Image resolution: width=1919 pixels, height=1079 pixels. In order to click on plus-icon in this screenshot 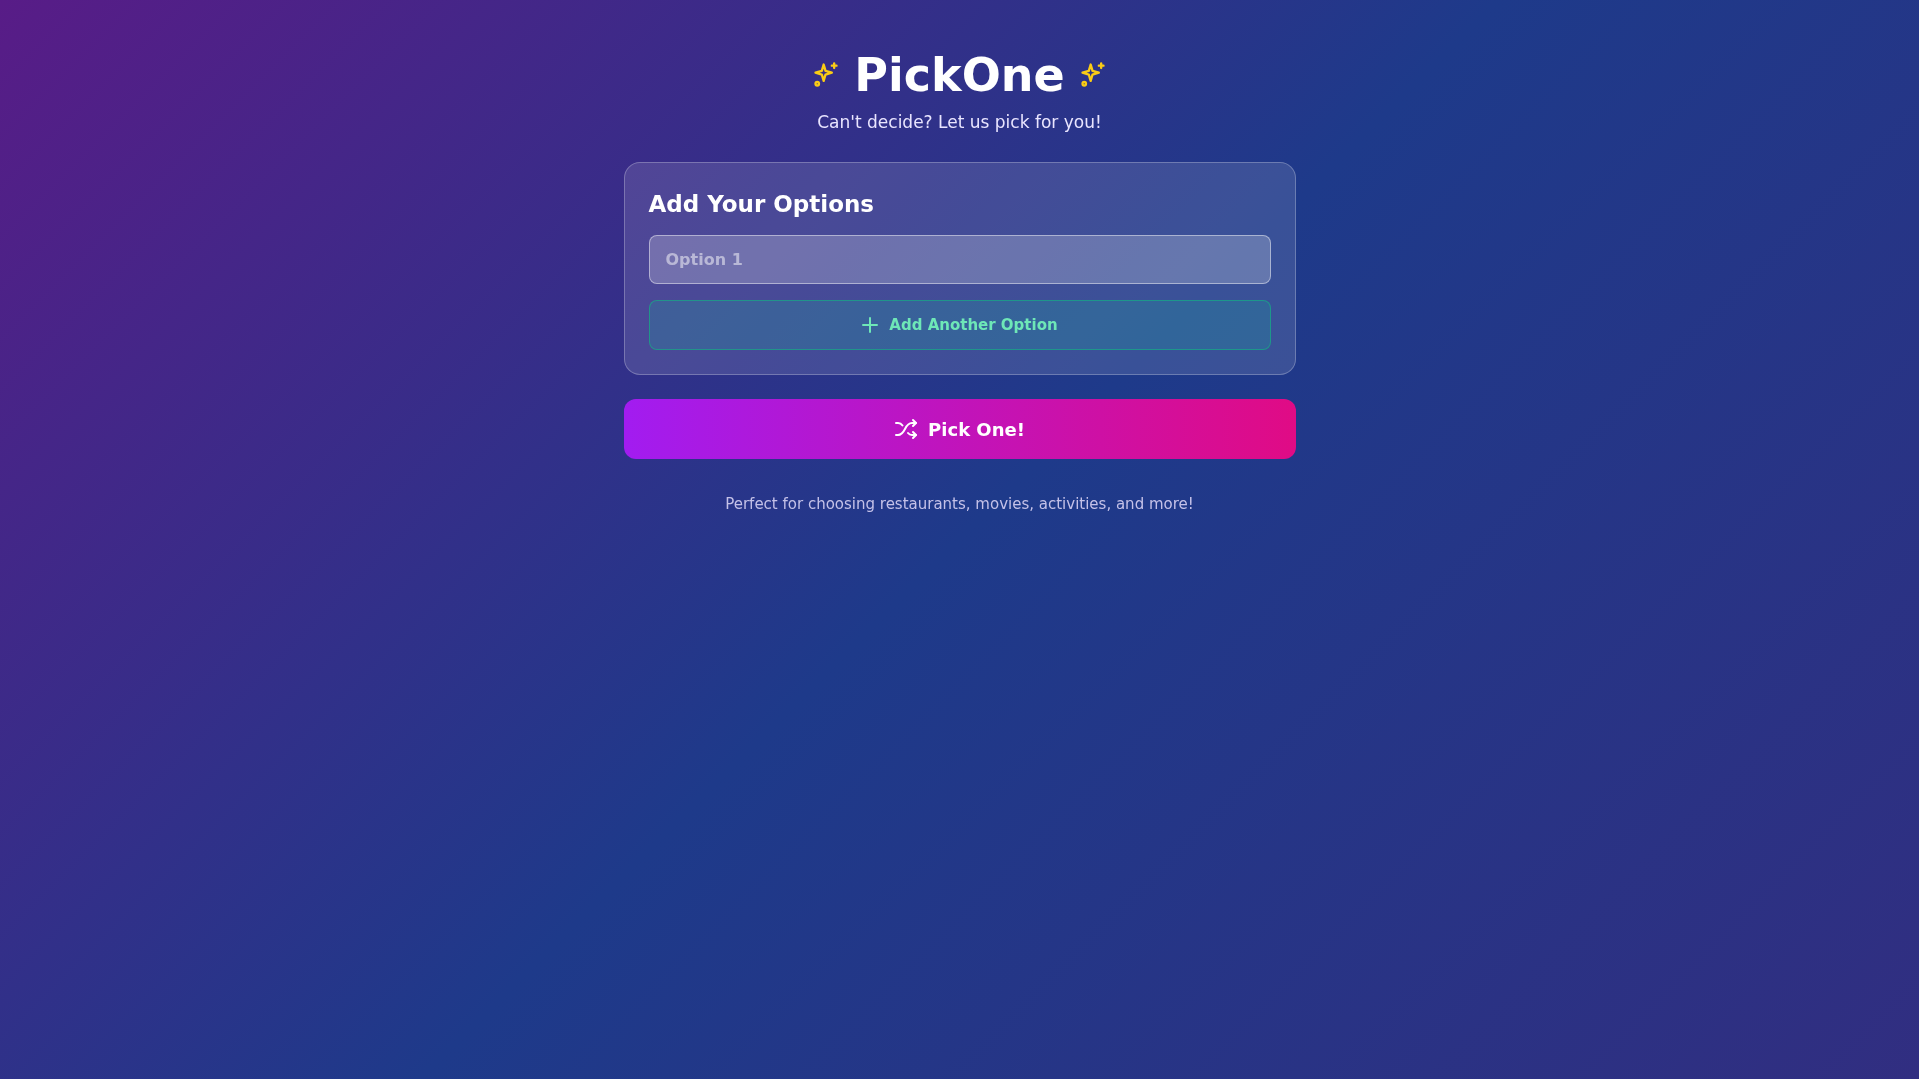, I will do `click(870, 325)`.